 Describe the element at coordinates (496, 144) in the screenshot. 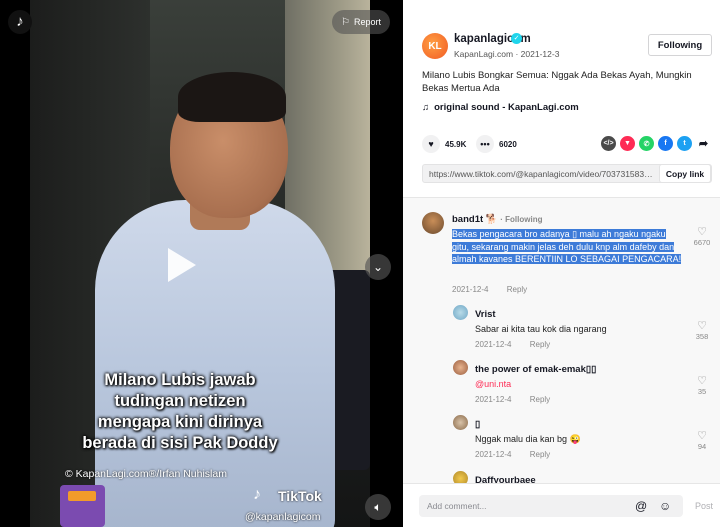

I see `comment-stat: ••• 6020` at that location.